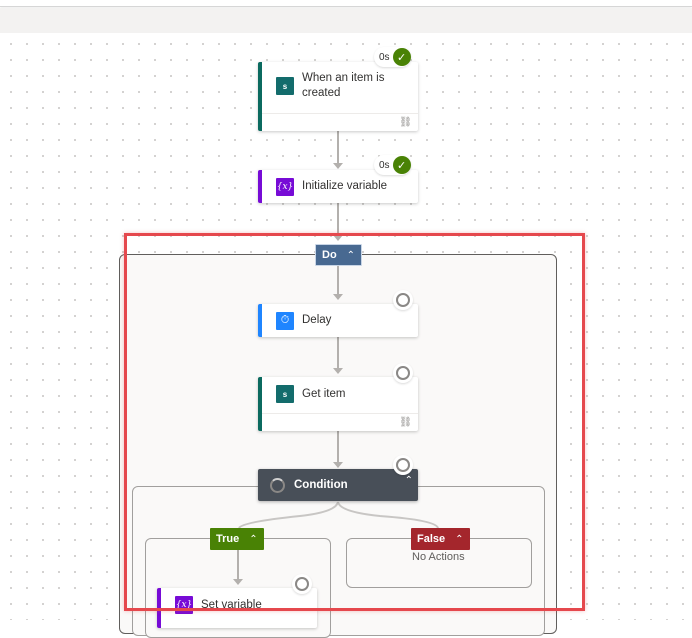 This screenshot has height=638, width=692. What do you see at coordinates (339, 255) in the screenshot?
I see `do-scope-header: Do ⌃` at bounding box center [339, 255].